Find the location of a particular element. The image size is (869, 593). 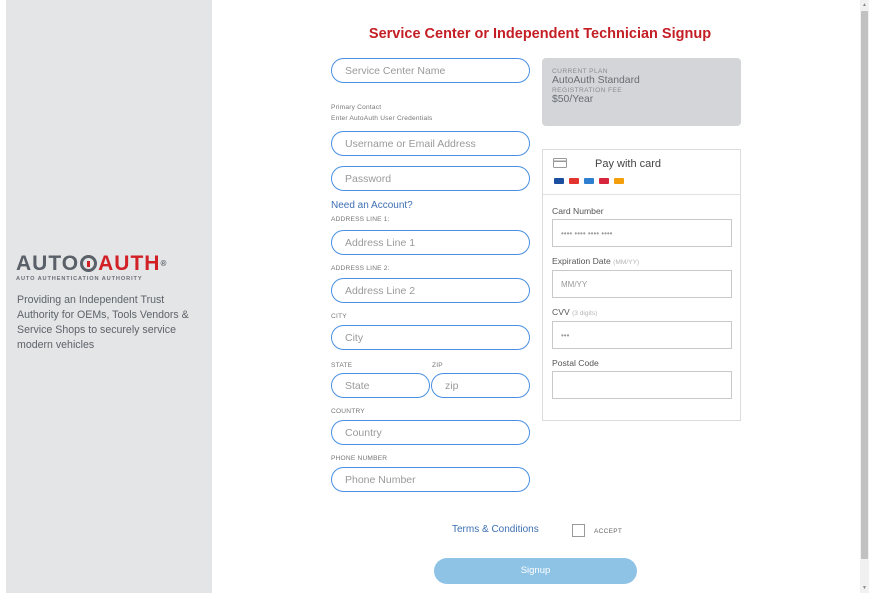

accept-checkbox is located at coordinates (578, 530).